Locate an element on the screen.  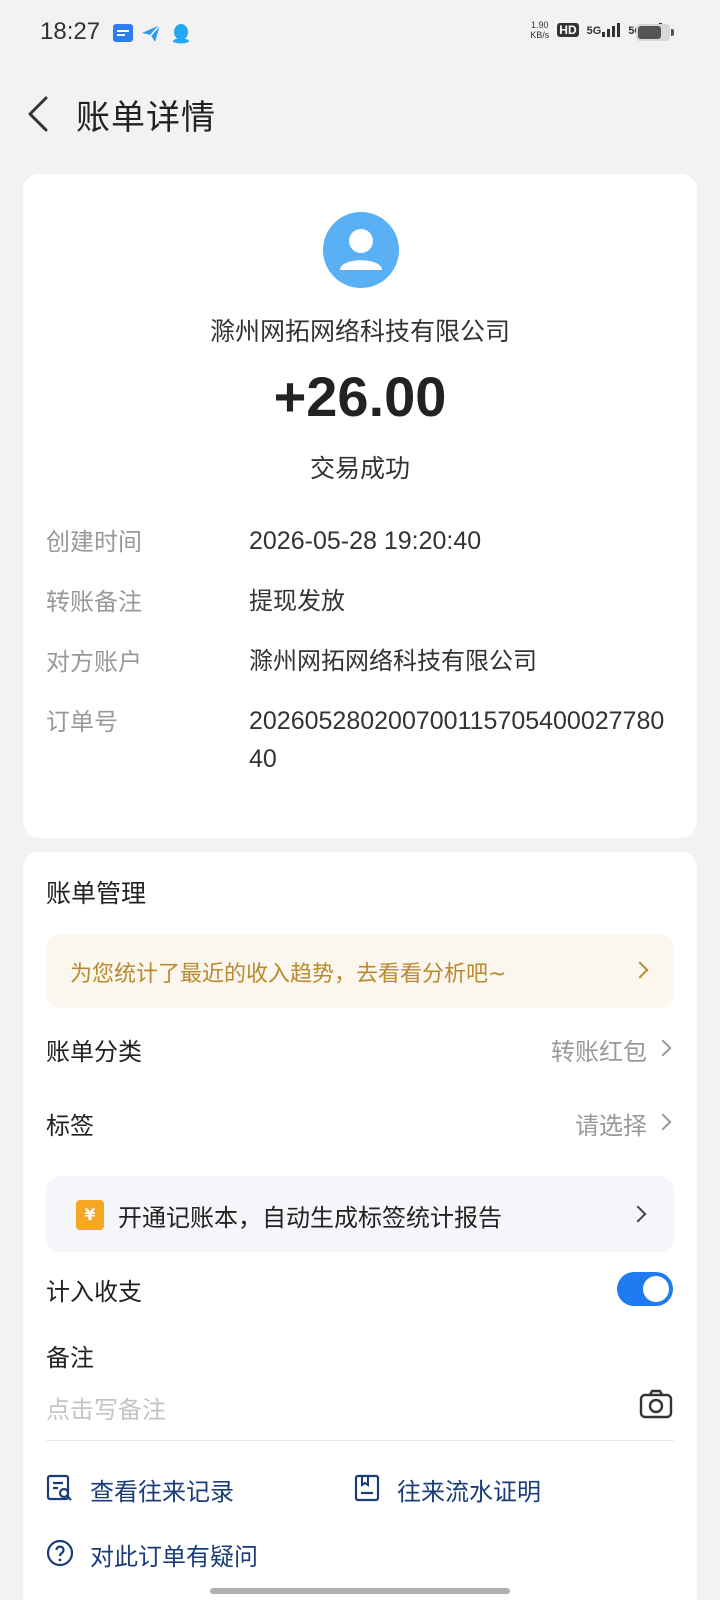
signal-icon: 5G is located at coordinates (604, 30).